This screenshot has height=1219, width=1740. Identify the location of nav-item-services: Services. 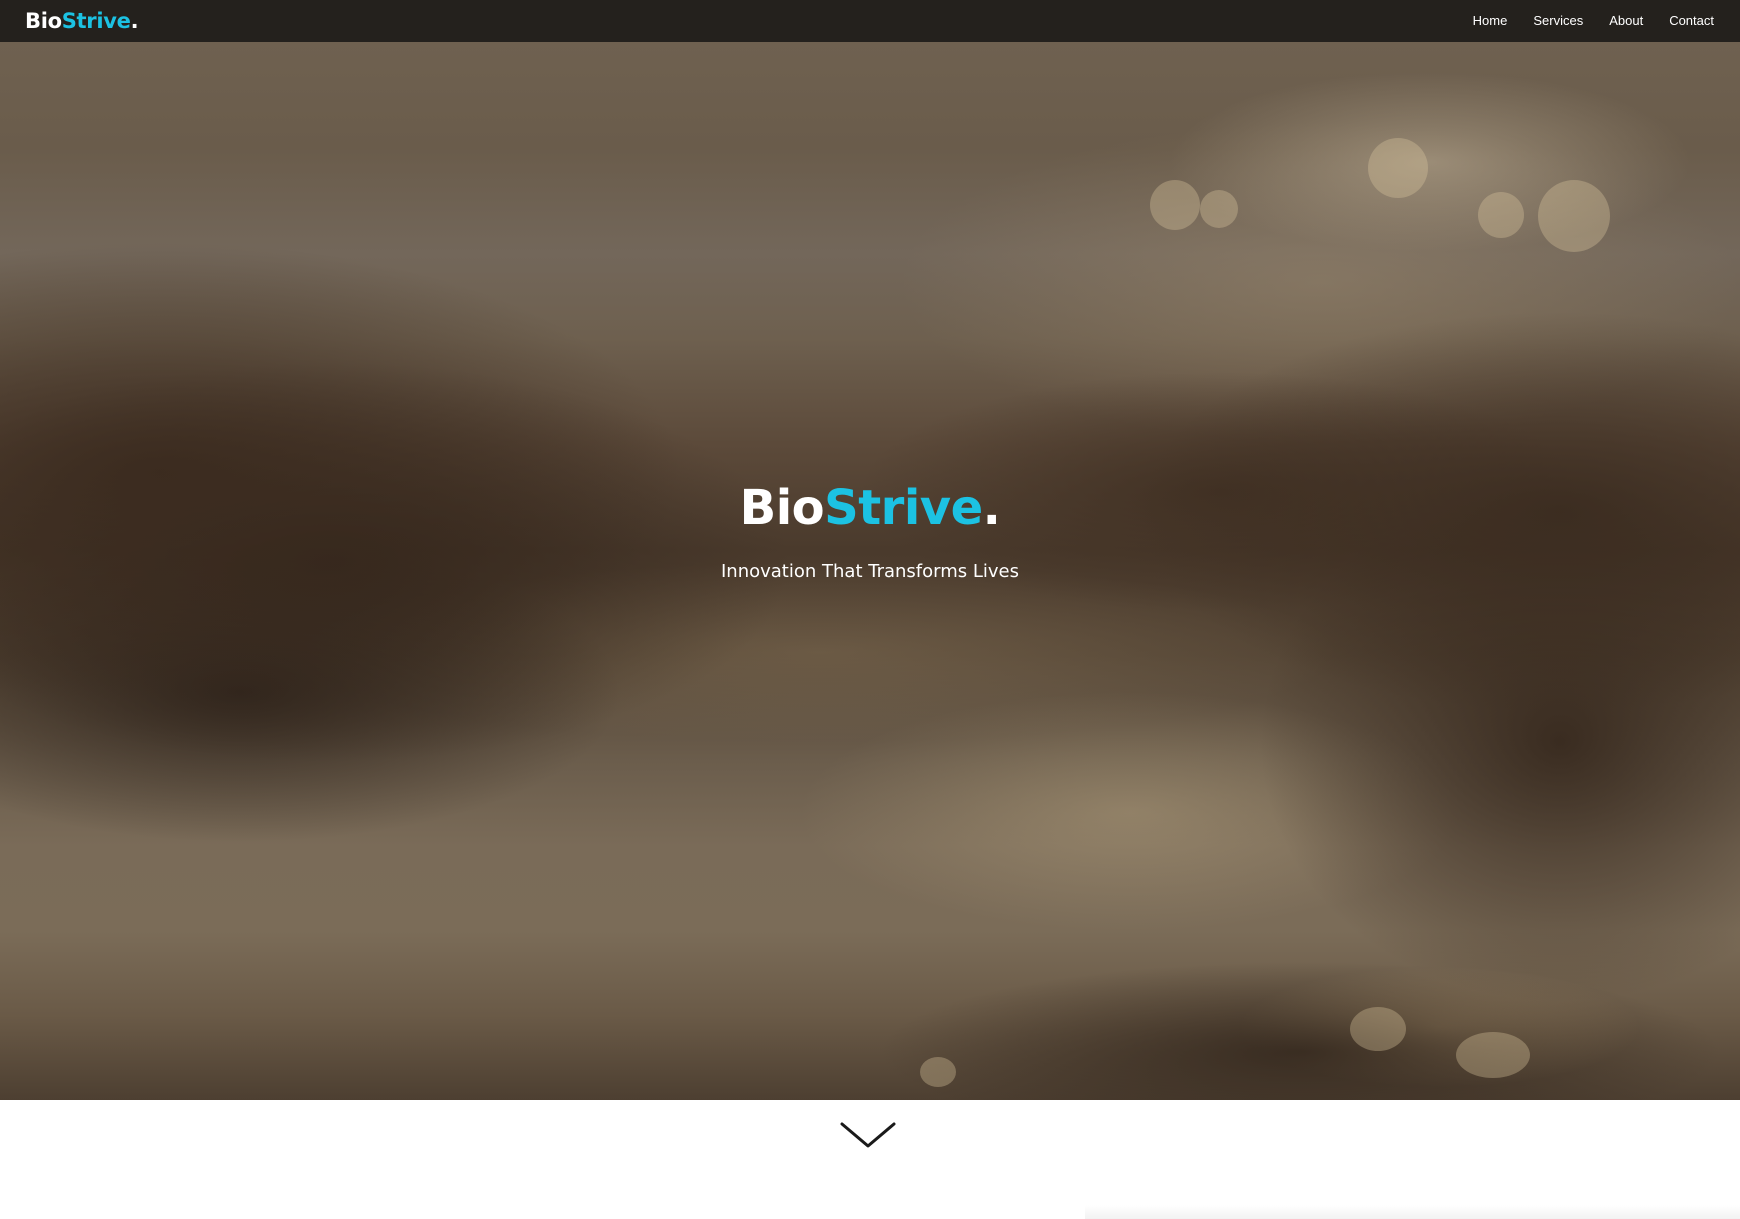
(1545, 21).